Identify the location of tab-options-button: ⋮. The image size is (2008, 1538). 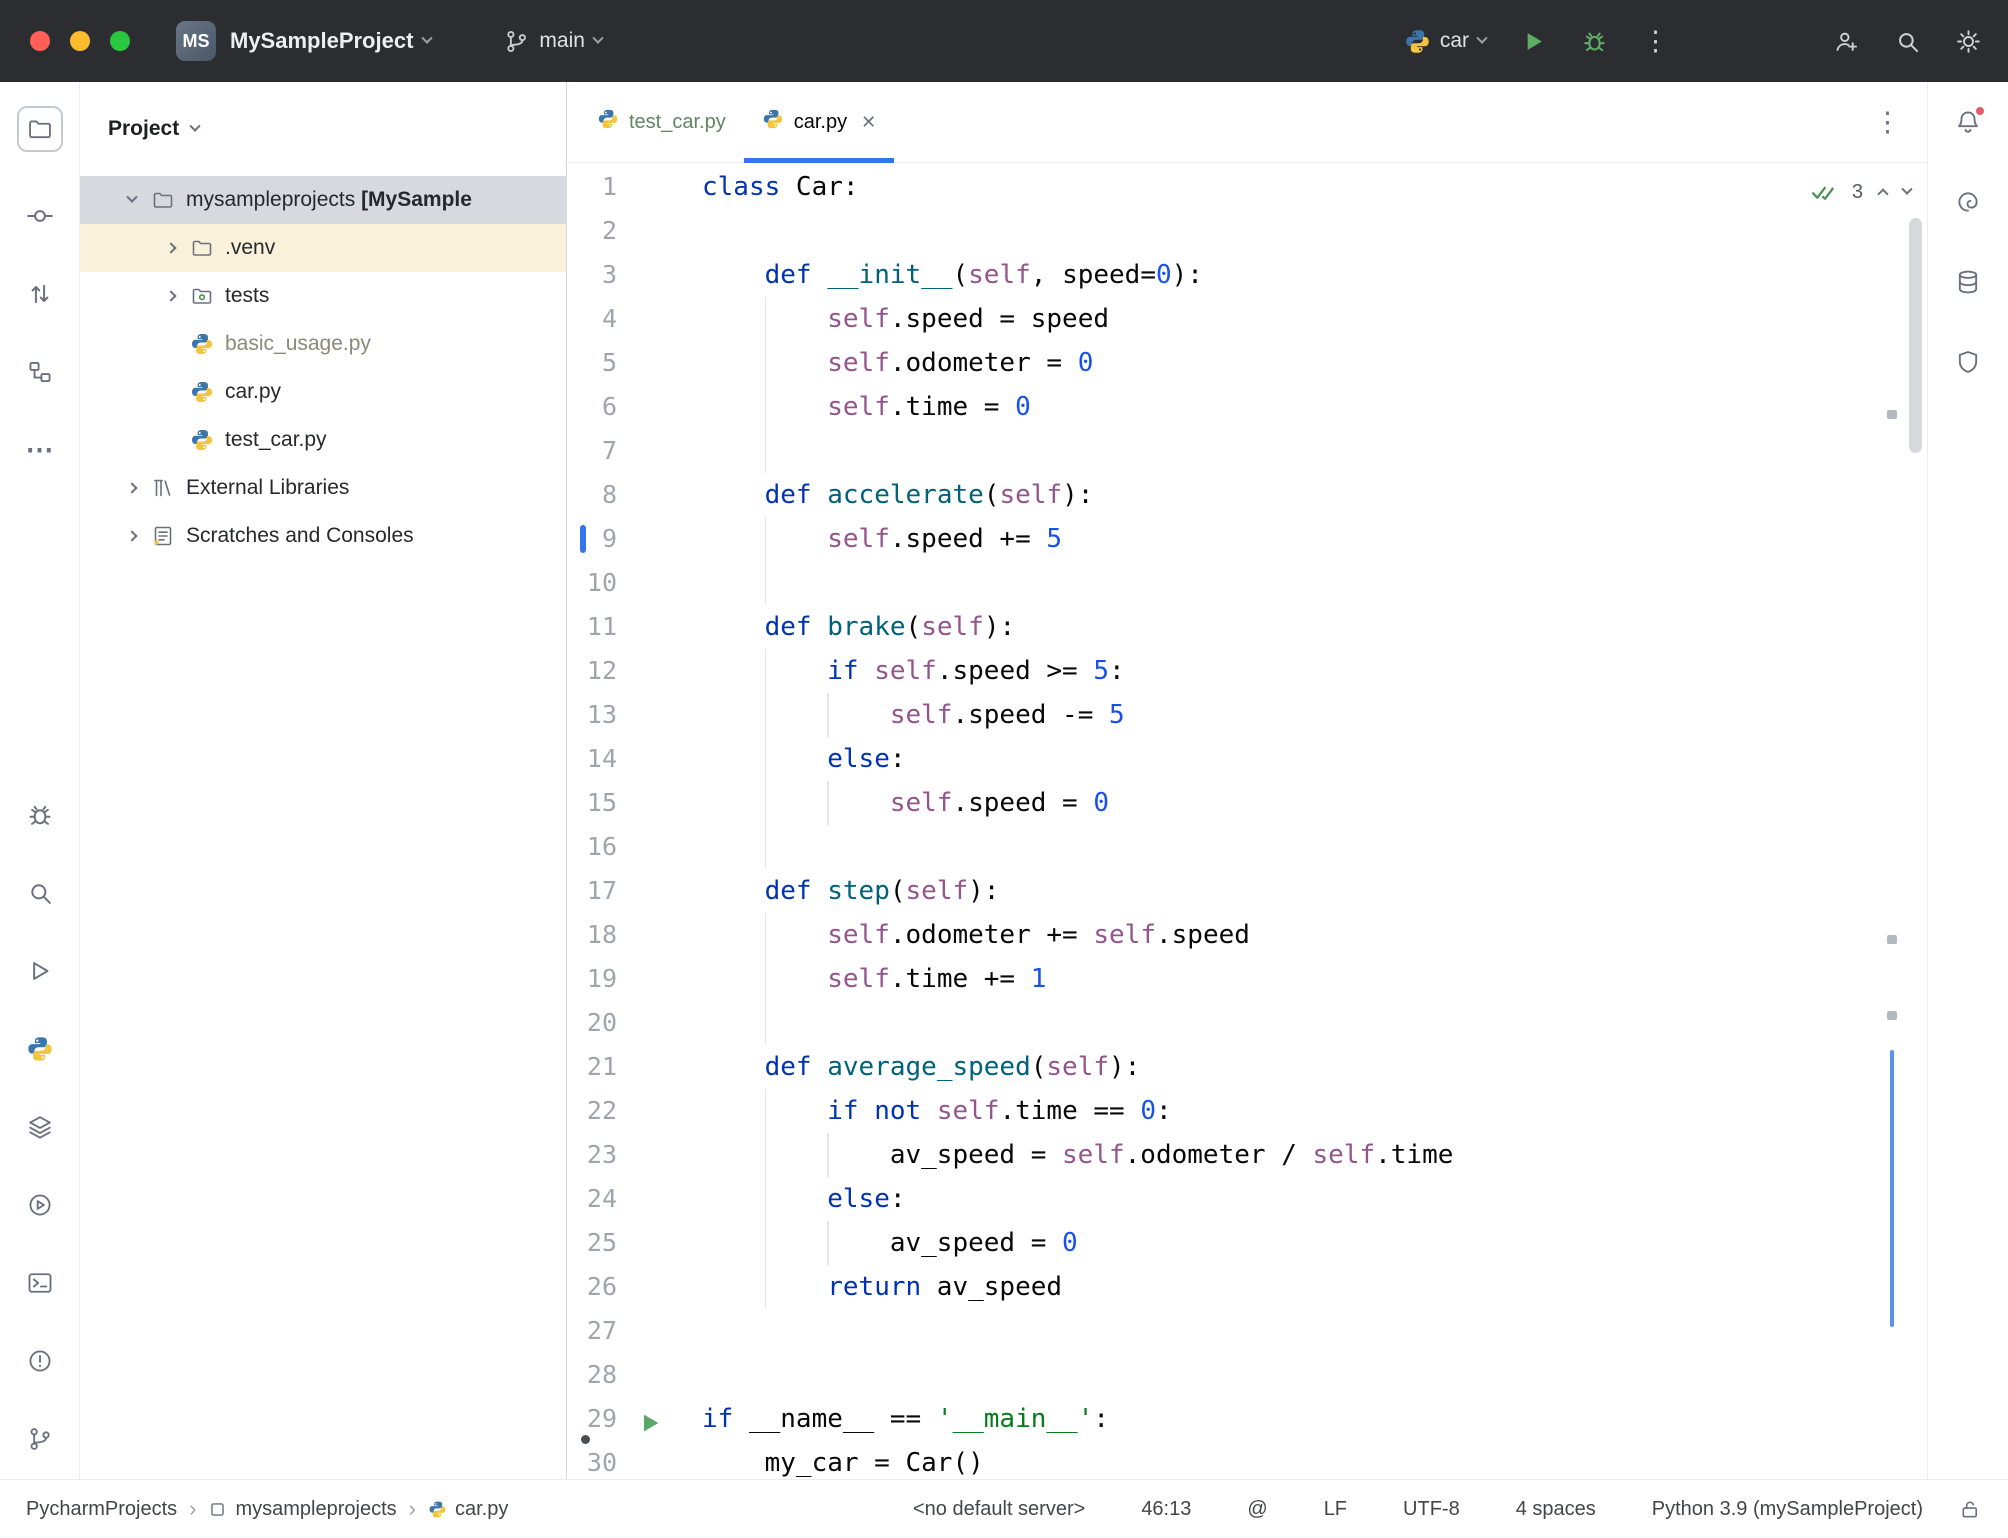
(1887, 122).